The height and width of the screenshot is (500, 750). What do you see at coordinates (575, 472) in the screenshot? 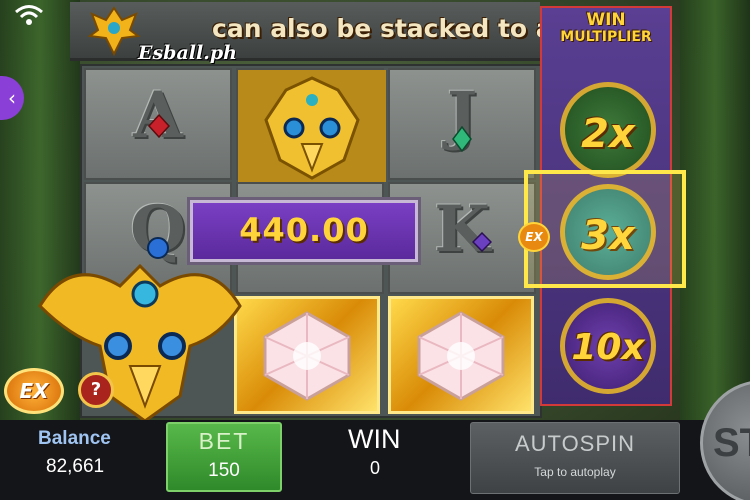
I see `autospin-hint: Tap to autoplay` at bounding box center [575, 472].